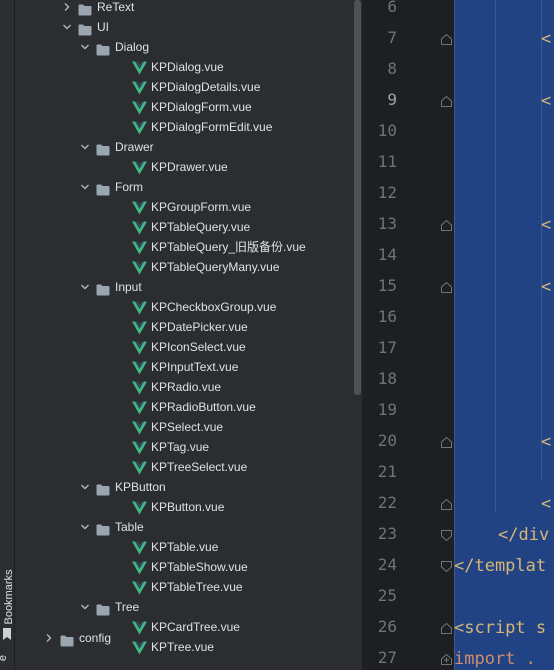  What do you see at coordinates (184, 607) in the screenshot?
I see `tree-folder-row: Tree` at bounding box center [184, 607].